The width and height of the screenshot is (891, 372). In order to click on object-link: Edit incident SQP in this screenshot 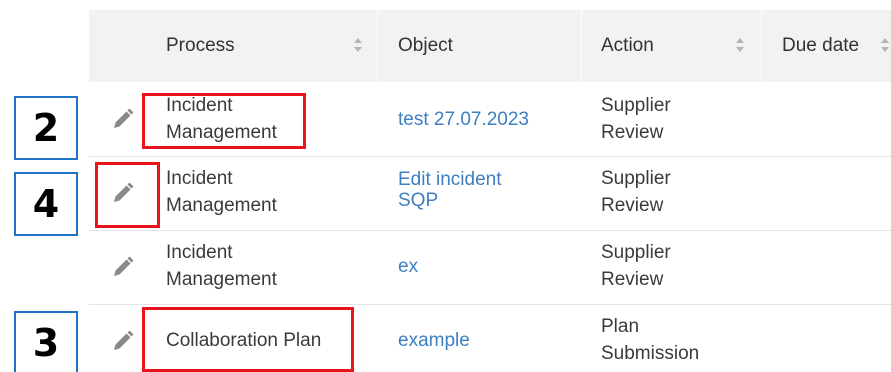, I will do `click(450, 190)`.